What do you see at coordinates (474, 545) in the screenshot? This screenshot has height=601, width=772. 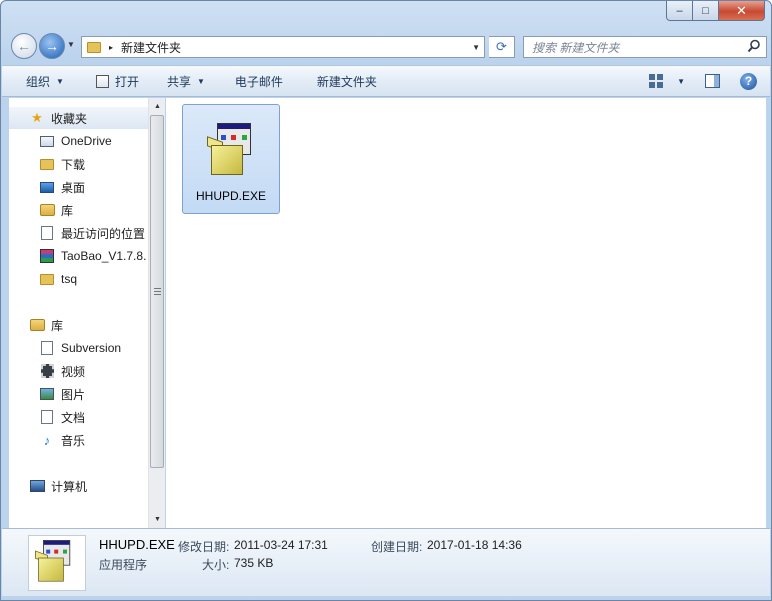 I see `created-value: 2017-01-18 14:36` at bounding box center [474, 545].